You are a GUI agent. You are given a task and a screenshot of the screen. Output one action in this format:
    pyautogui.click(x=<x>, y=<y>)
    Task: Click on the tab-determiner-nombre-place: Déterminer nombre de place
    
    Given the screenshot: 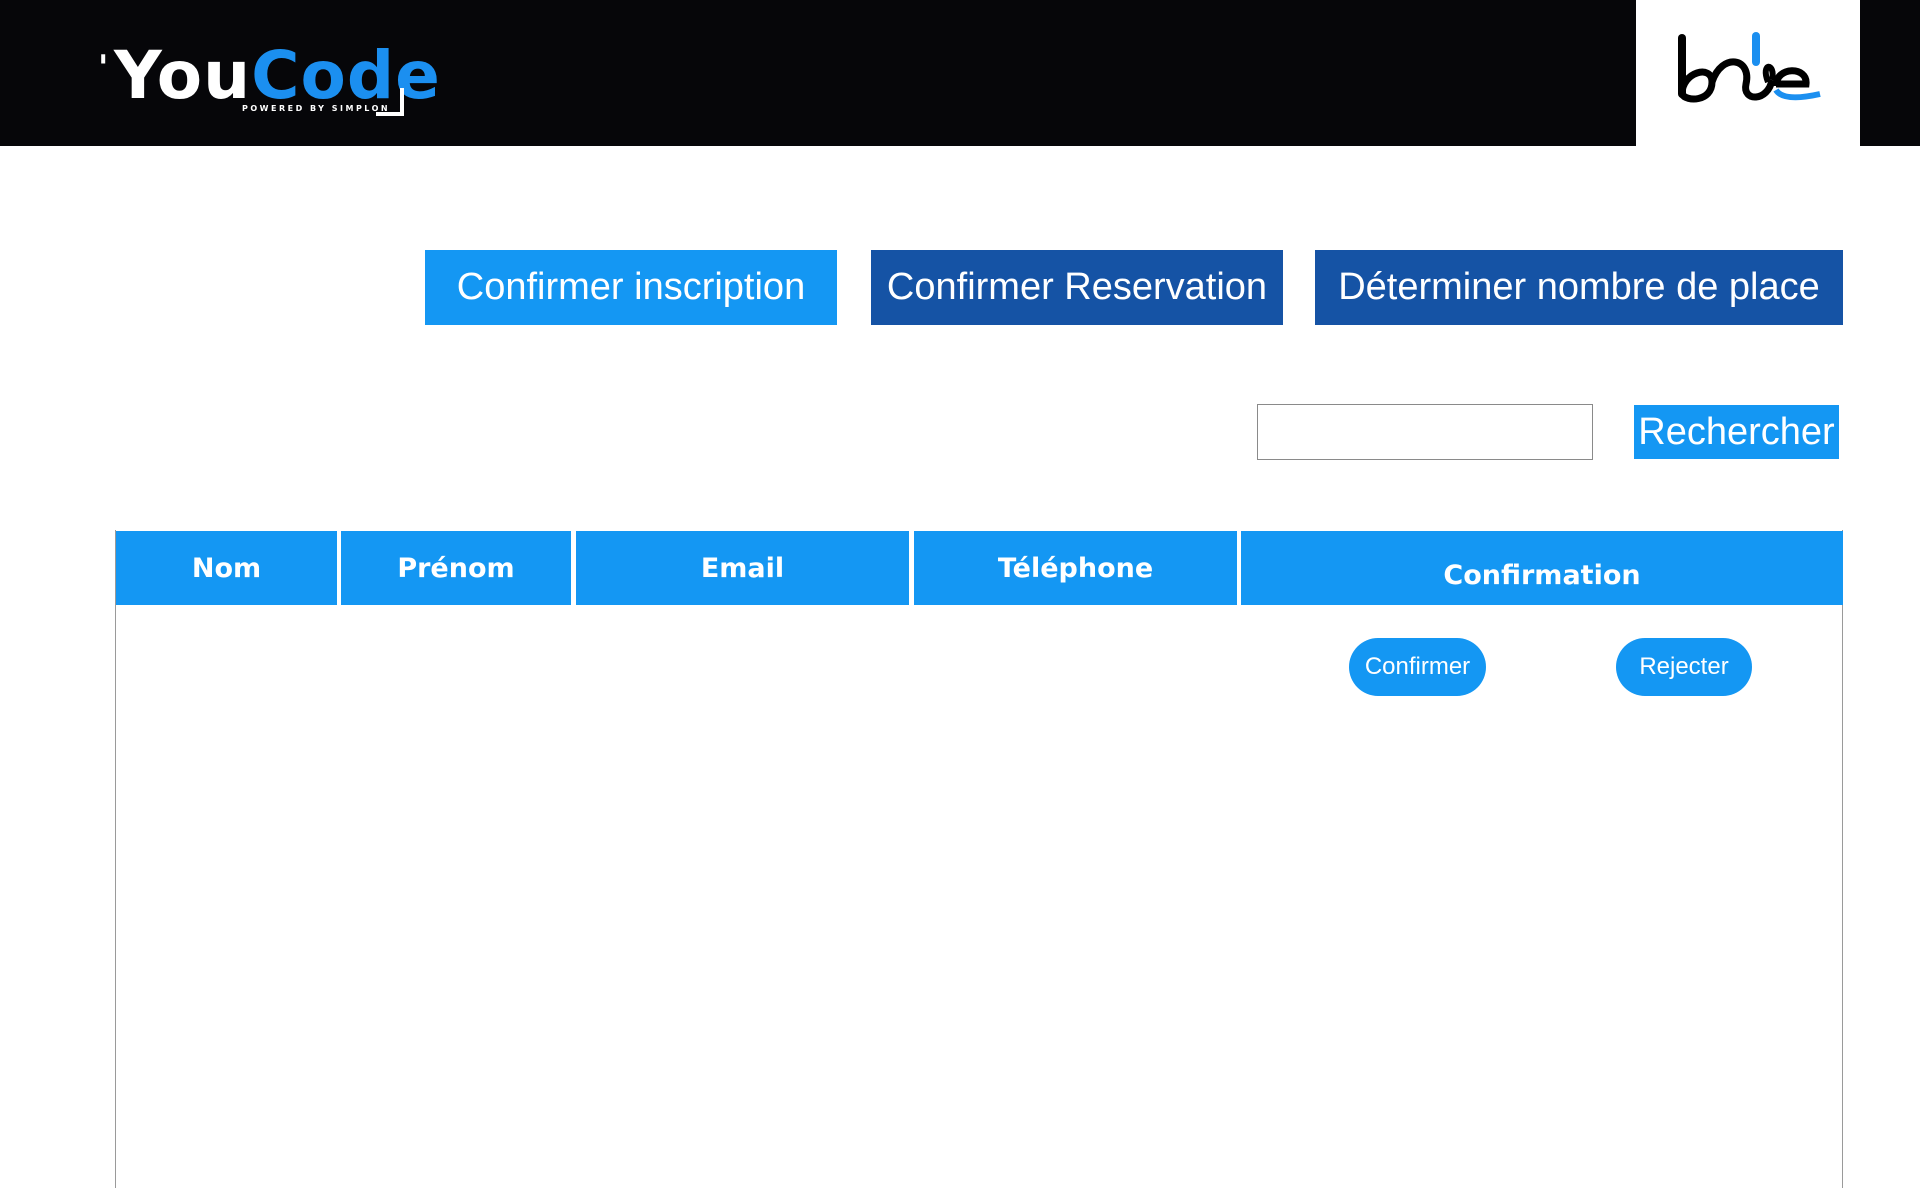 What is the action you would take?
    pyautogui.click(x=1579, y=287)
    